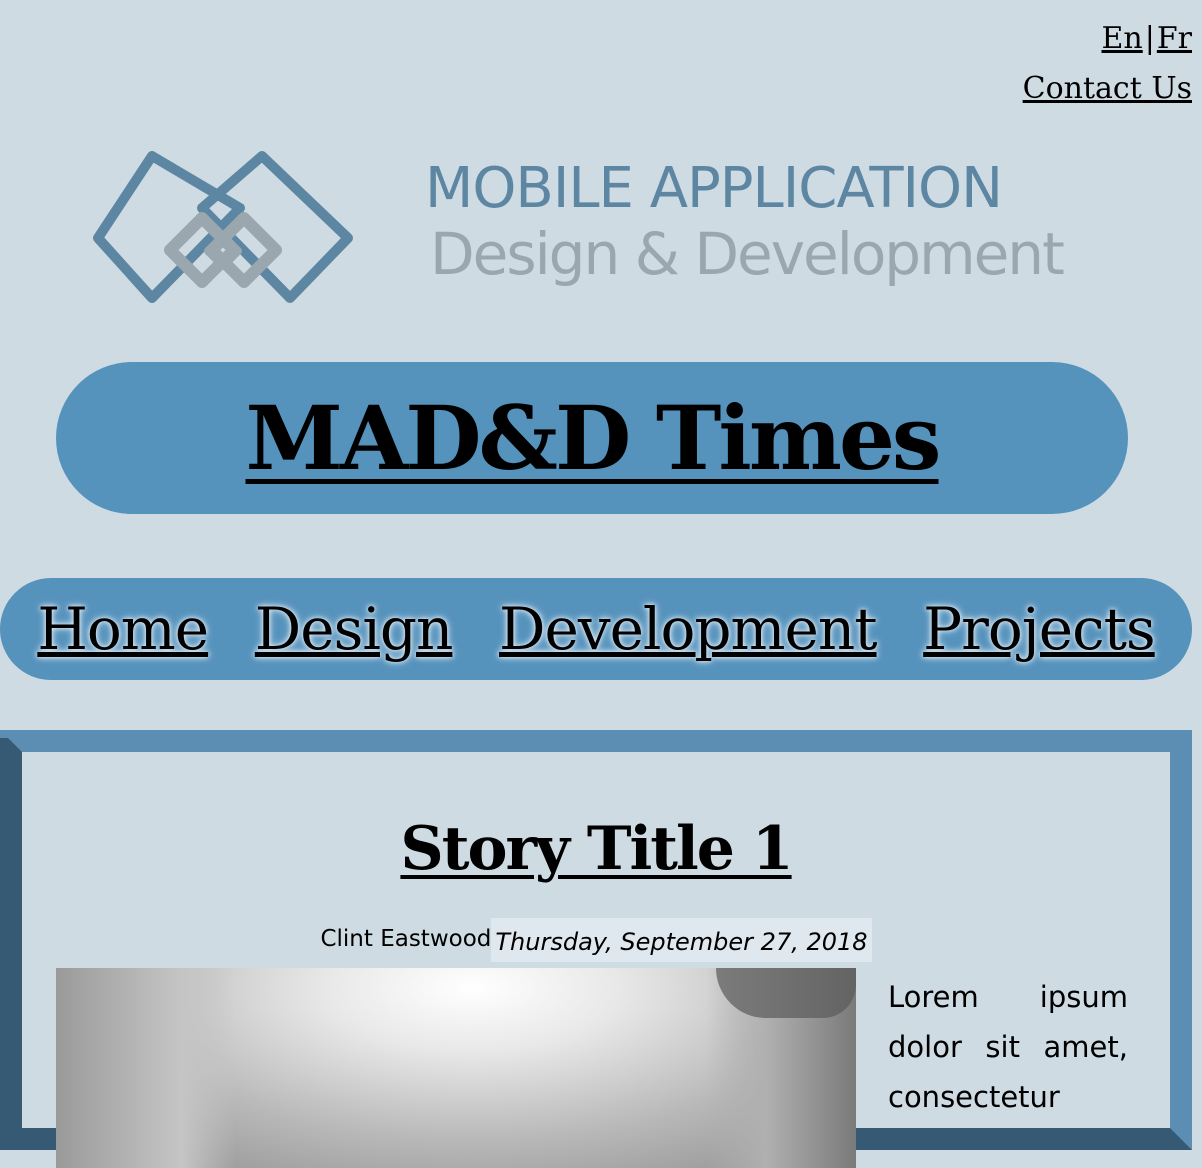 The width and height of the screenshot is (1202, 1168). Describe the element at coordinates (1122, 38) in the screenshot. I see `lang-en-link: En` at that location.